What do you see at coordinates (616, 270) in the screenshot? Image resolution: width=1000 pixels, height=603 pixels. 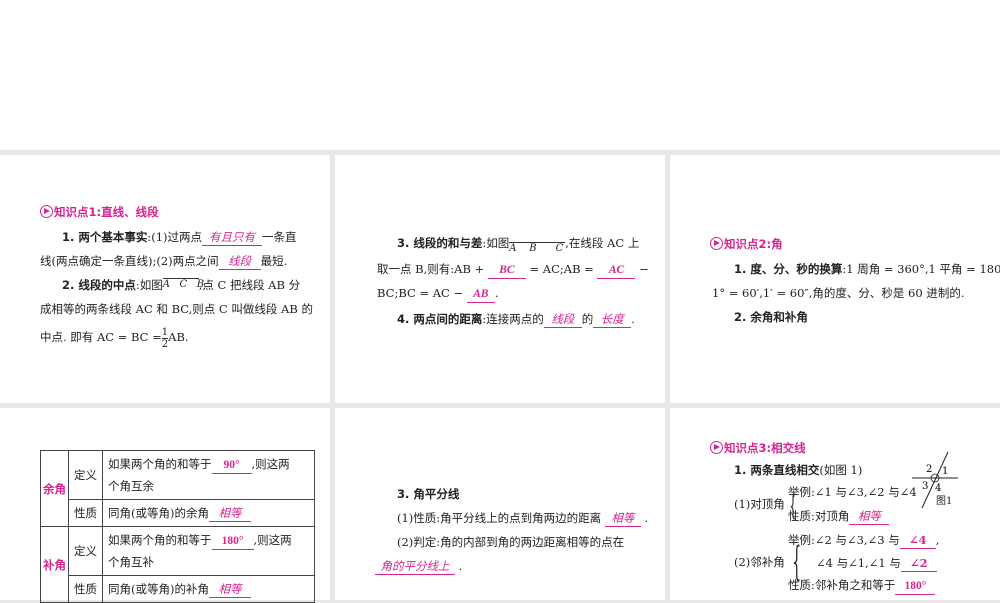 I see `answer-blank: AC` at bounding box center [616, 270].